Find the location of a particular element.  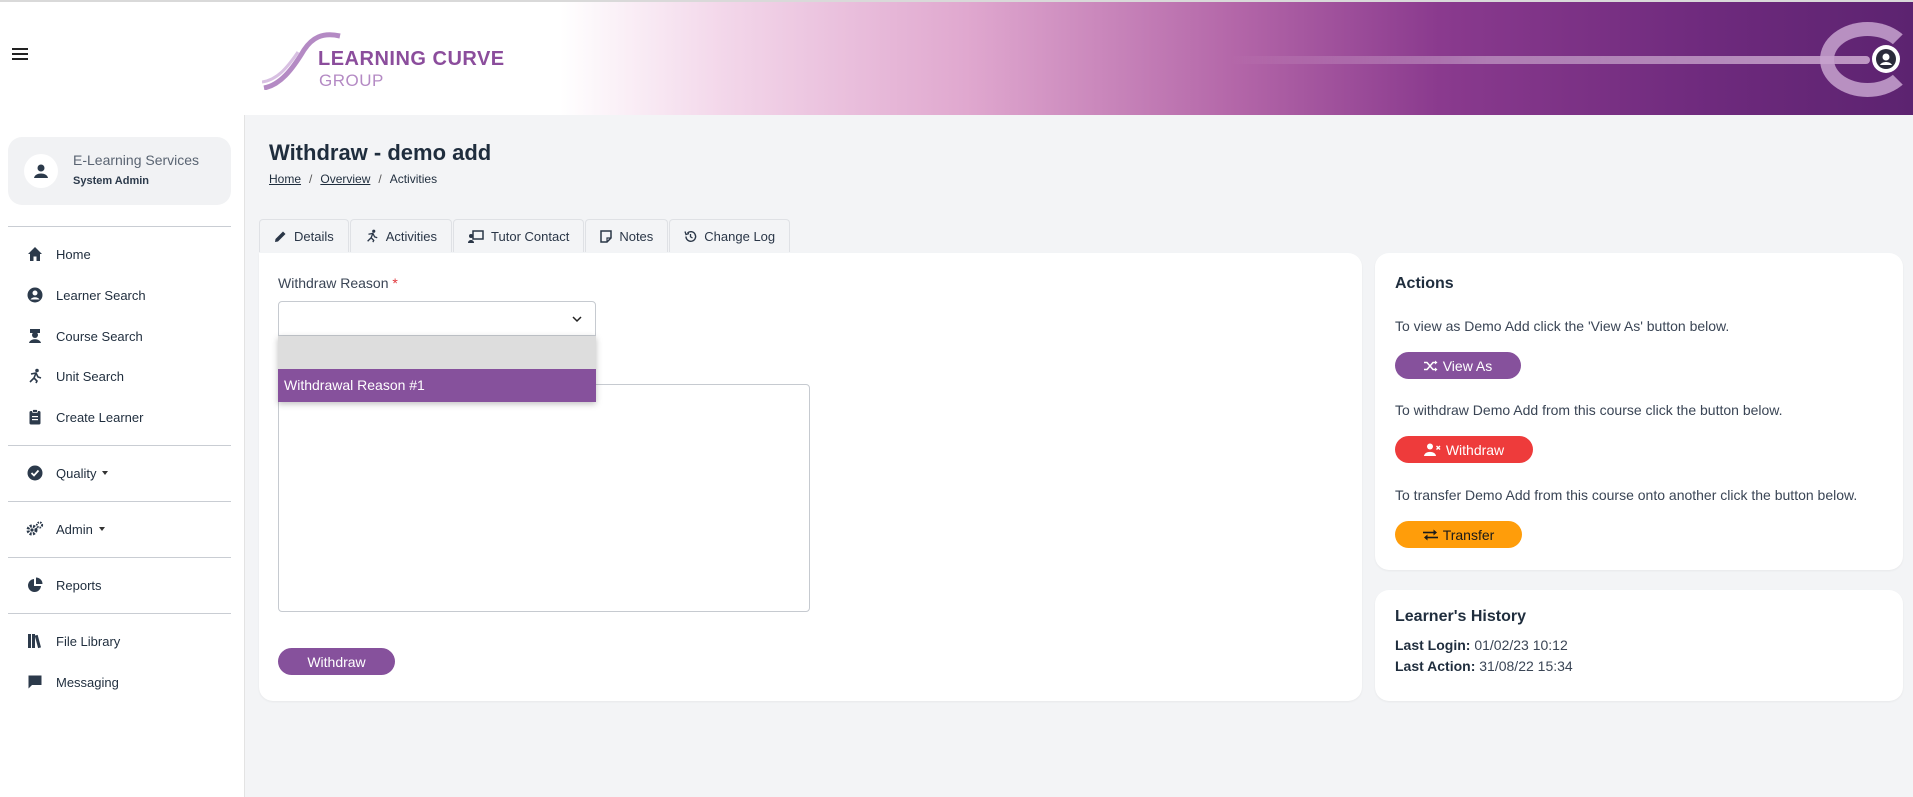

withdraw-action-label: Withdraw is located at coordinates (1475, 449).